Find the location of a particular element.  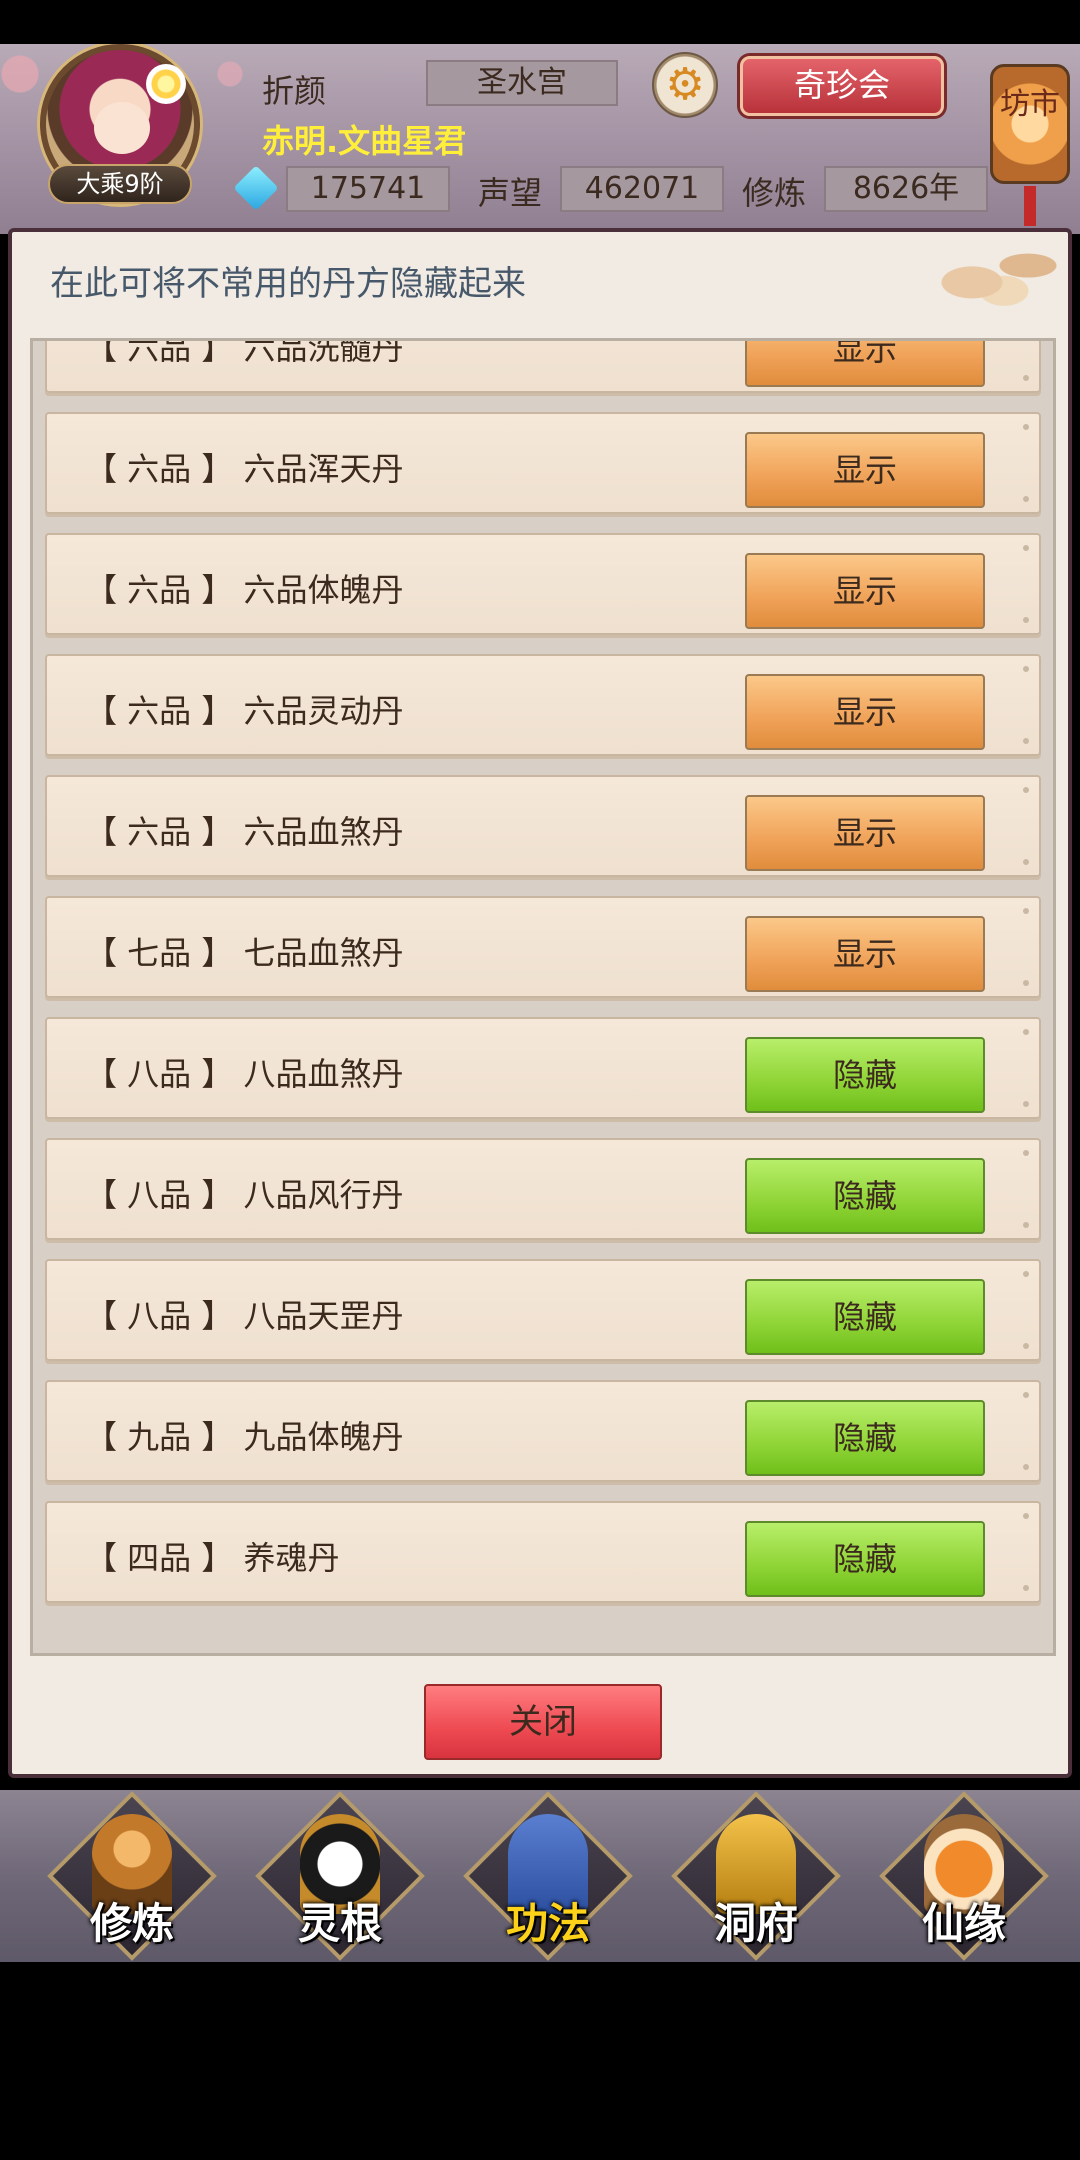

reputation-value: 462071 is located at coordinates (642, 189).